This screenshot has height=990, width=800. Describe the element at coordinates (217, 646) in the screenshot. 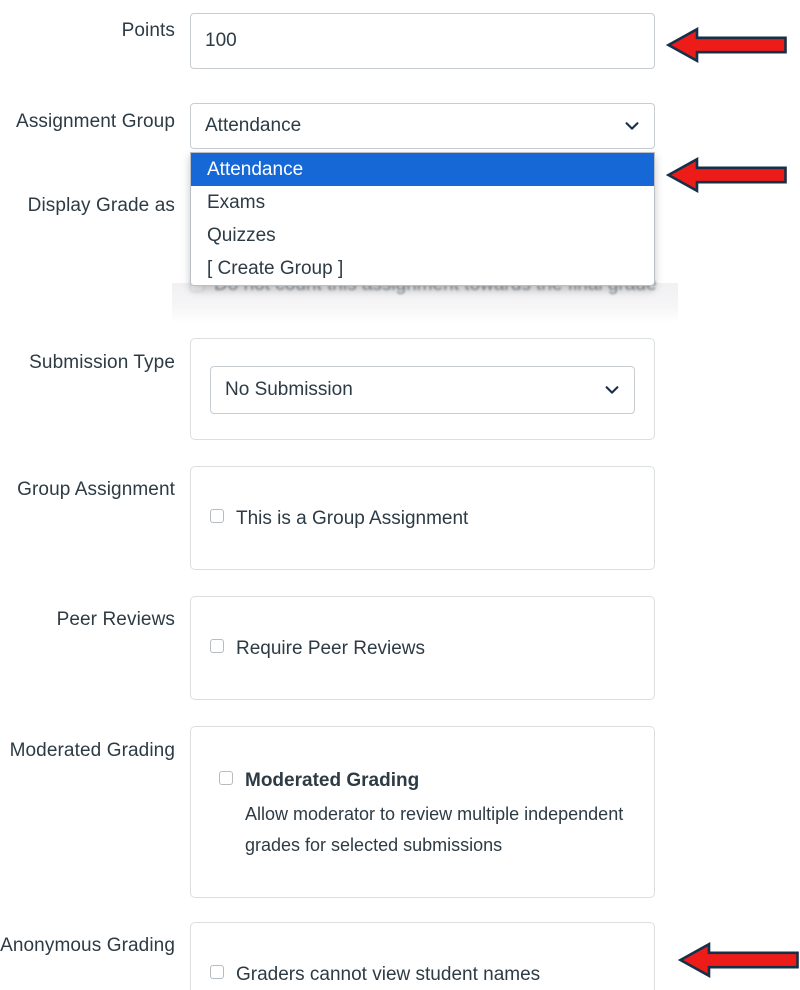

I see `peer-reviews-checkbox` at that location.